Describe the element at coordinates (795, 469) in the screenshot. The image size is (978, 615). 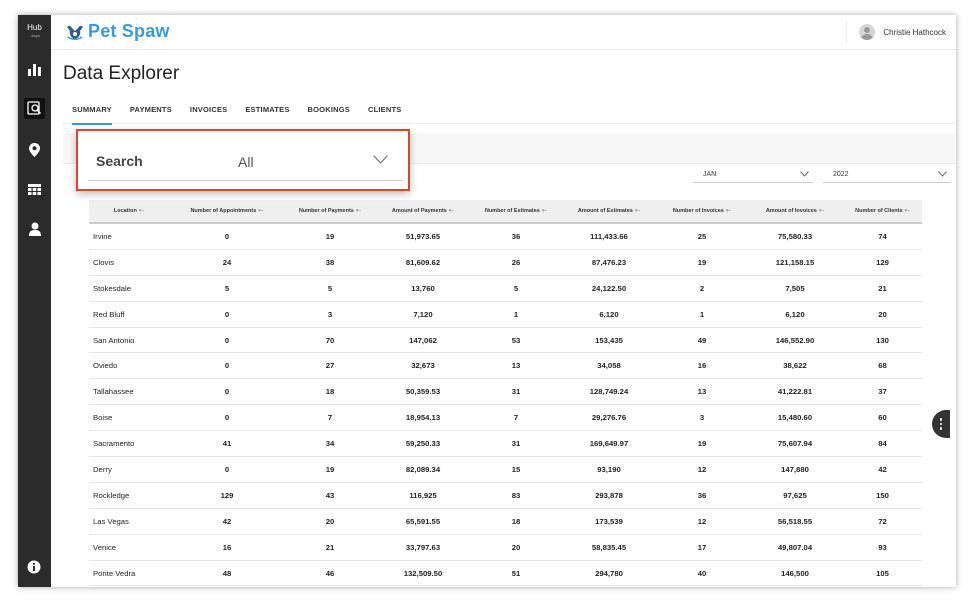
I see `table-cell: 147,880` at that location.